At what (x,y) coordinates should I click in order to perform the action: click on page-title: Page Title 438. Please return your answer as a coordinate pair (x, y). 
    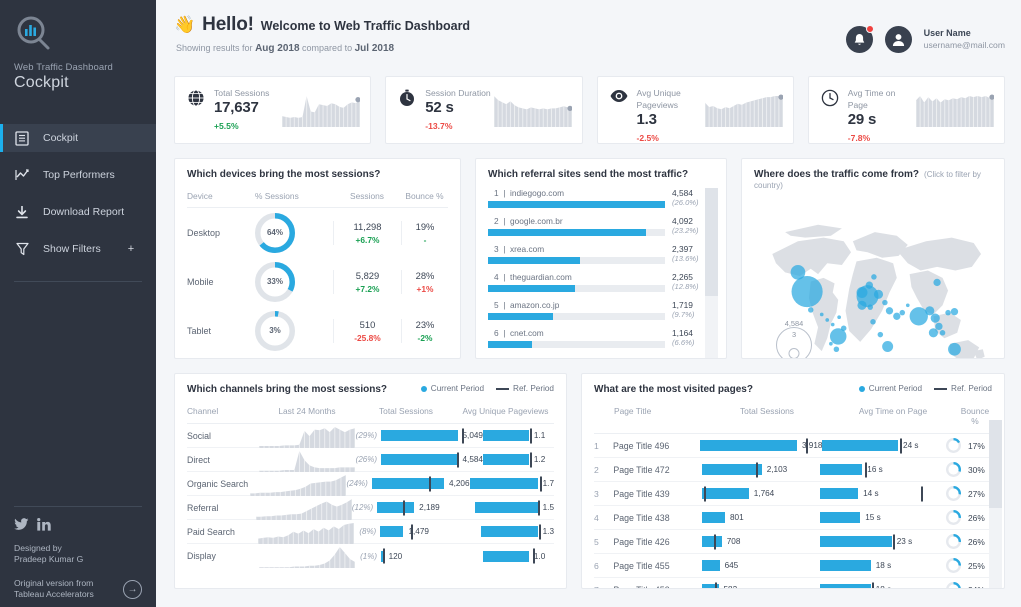
    Looking at the image, I should click on (641, 517).